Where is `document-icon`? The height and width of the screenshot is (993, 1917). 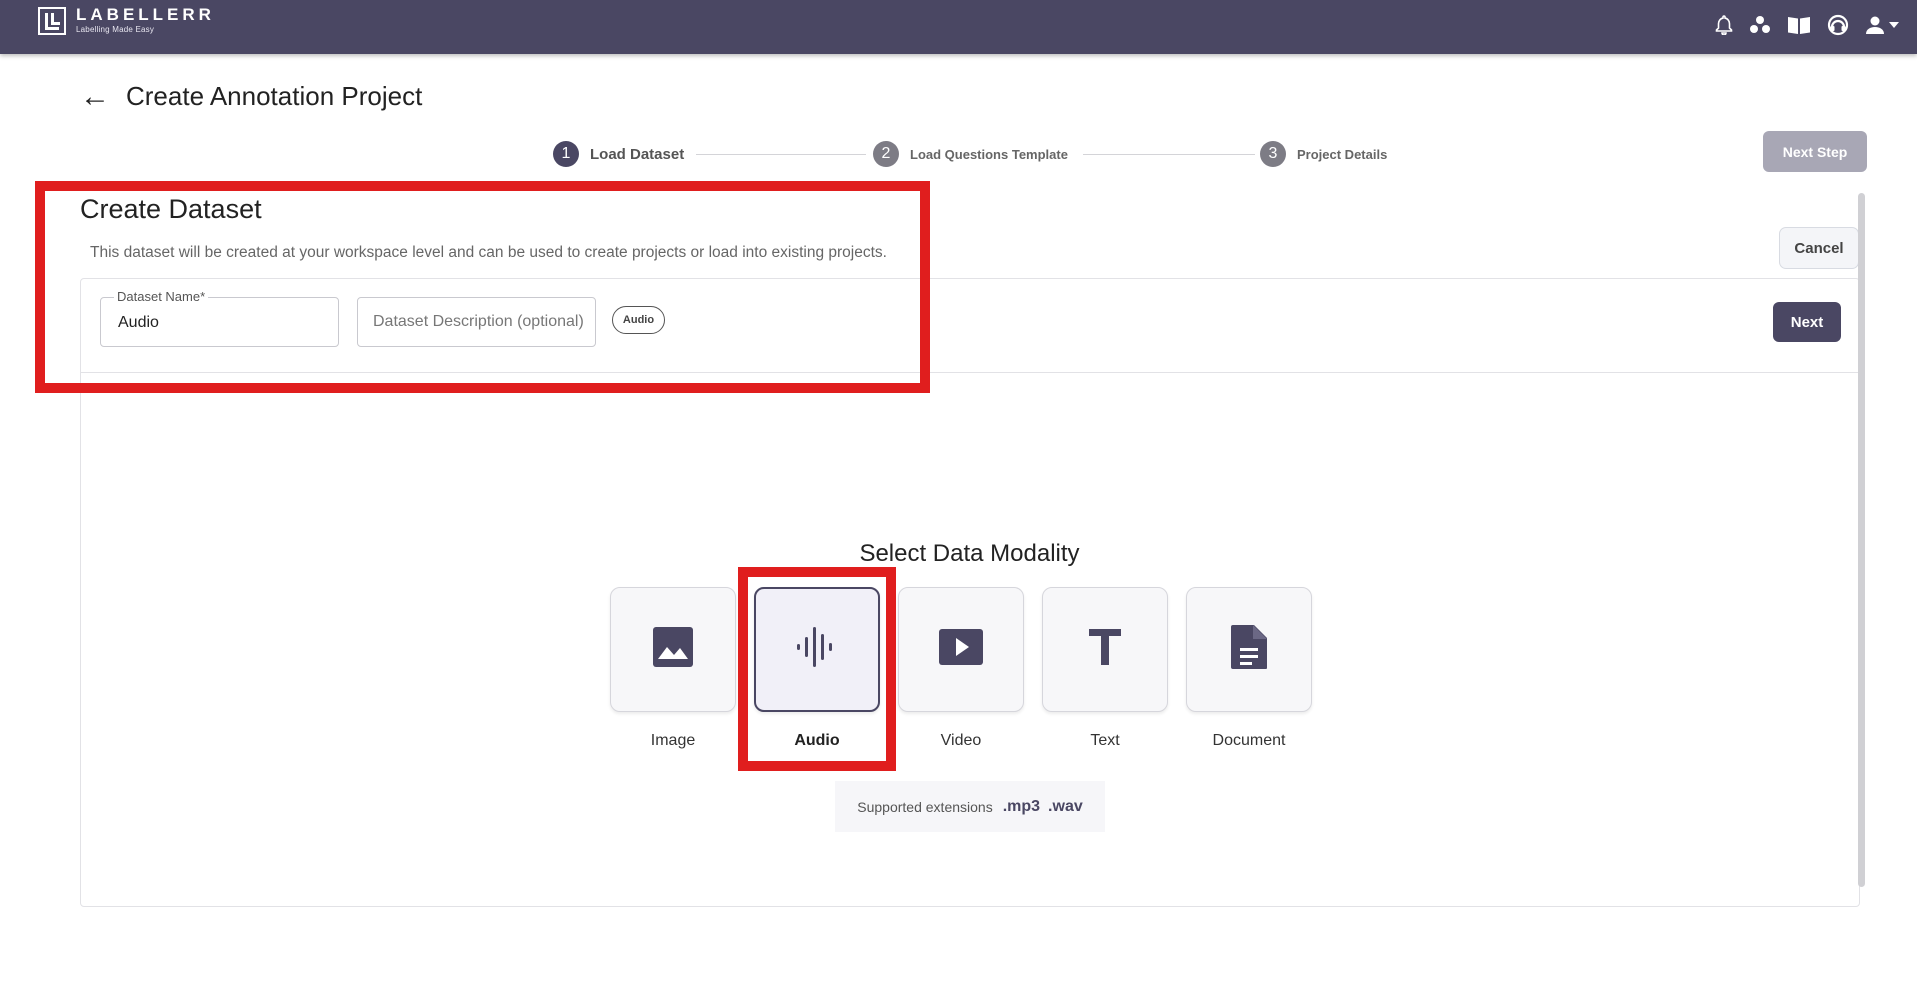 document-icon is located at coordinates (1249, 649).